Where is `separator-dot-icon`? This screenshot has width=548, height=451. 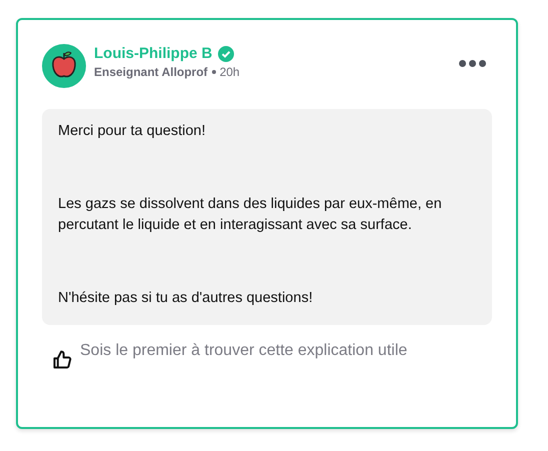
separator-dot-icon is located at coordinates (214, 72).